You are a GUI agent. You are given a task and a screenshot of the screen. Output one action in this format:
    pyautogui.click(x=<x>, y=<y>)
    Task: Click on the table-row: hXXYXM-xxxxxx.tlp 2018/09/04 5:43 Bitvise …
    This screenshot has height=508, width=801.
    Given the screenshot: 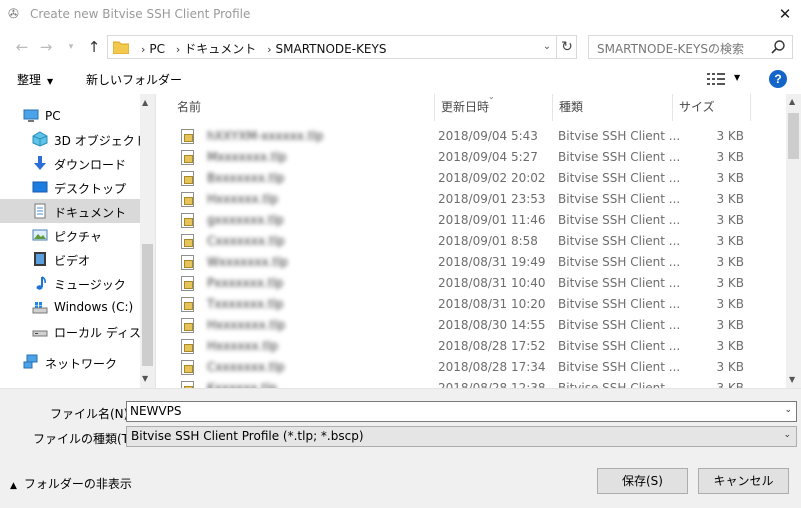 What is the action you would take?
    pyautogui.click(x=472, y=136)
    